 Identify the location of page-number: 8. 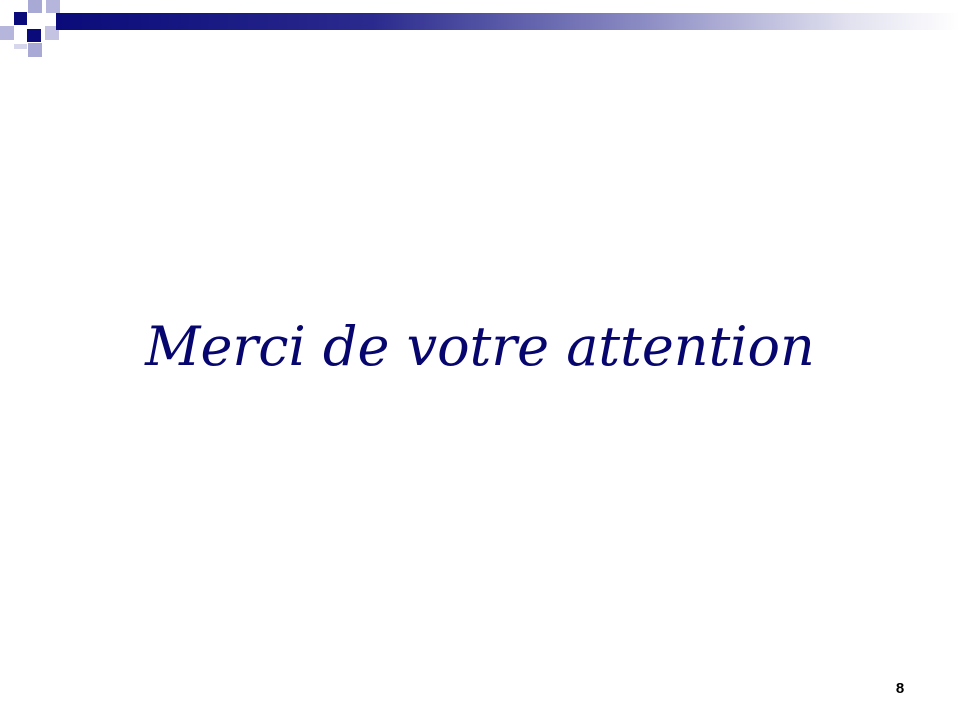
(900, 688).